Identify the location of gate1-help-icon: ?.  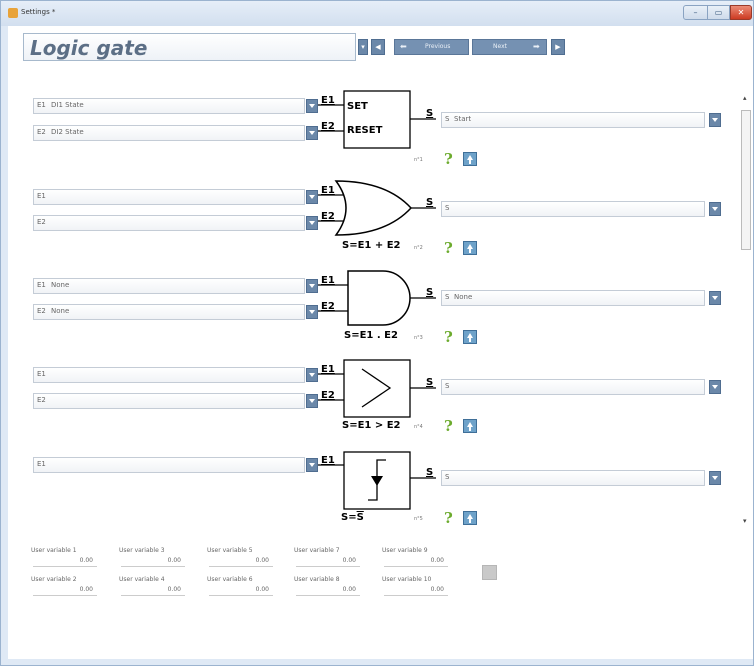
(448, 159).